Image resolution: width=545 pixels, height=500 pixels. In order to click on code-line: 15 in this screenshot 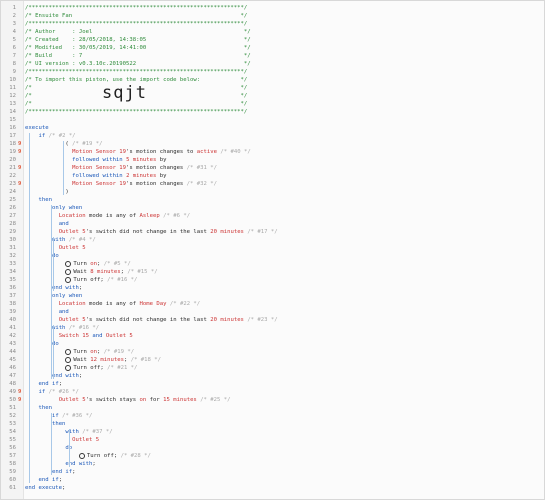, I will do `click(272, 120)`.